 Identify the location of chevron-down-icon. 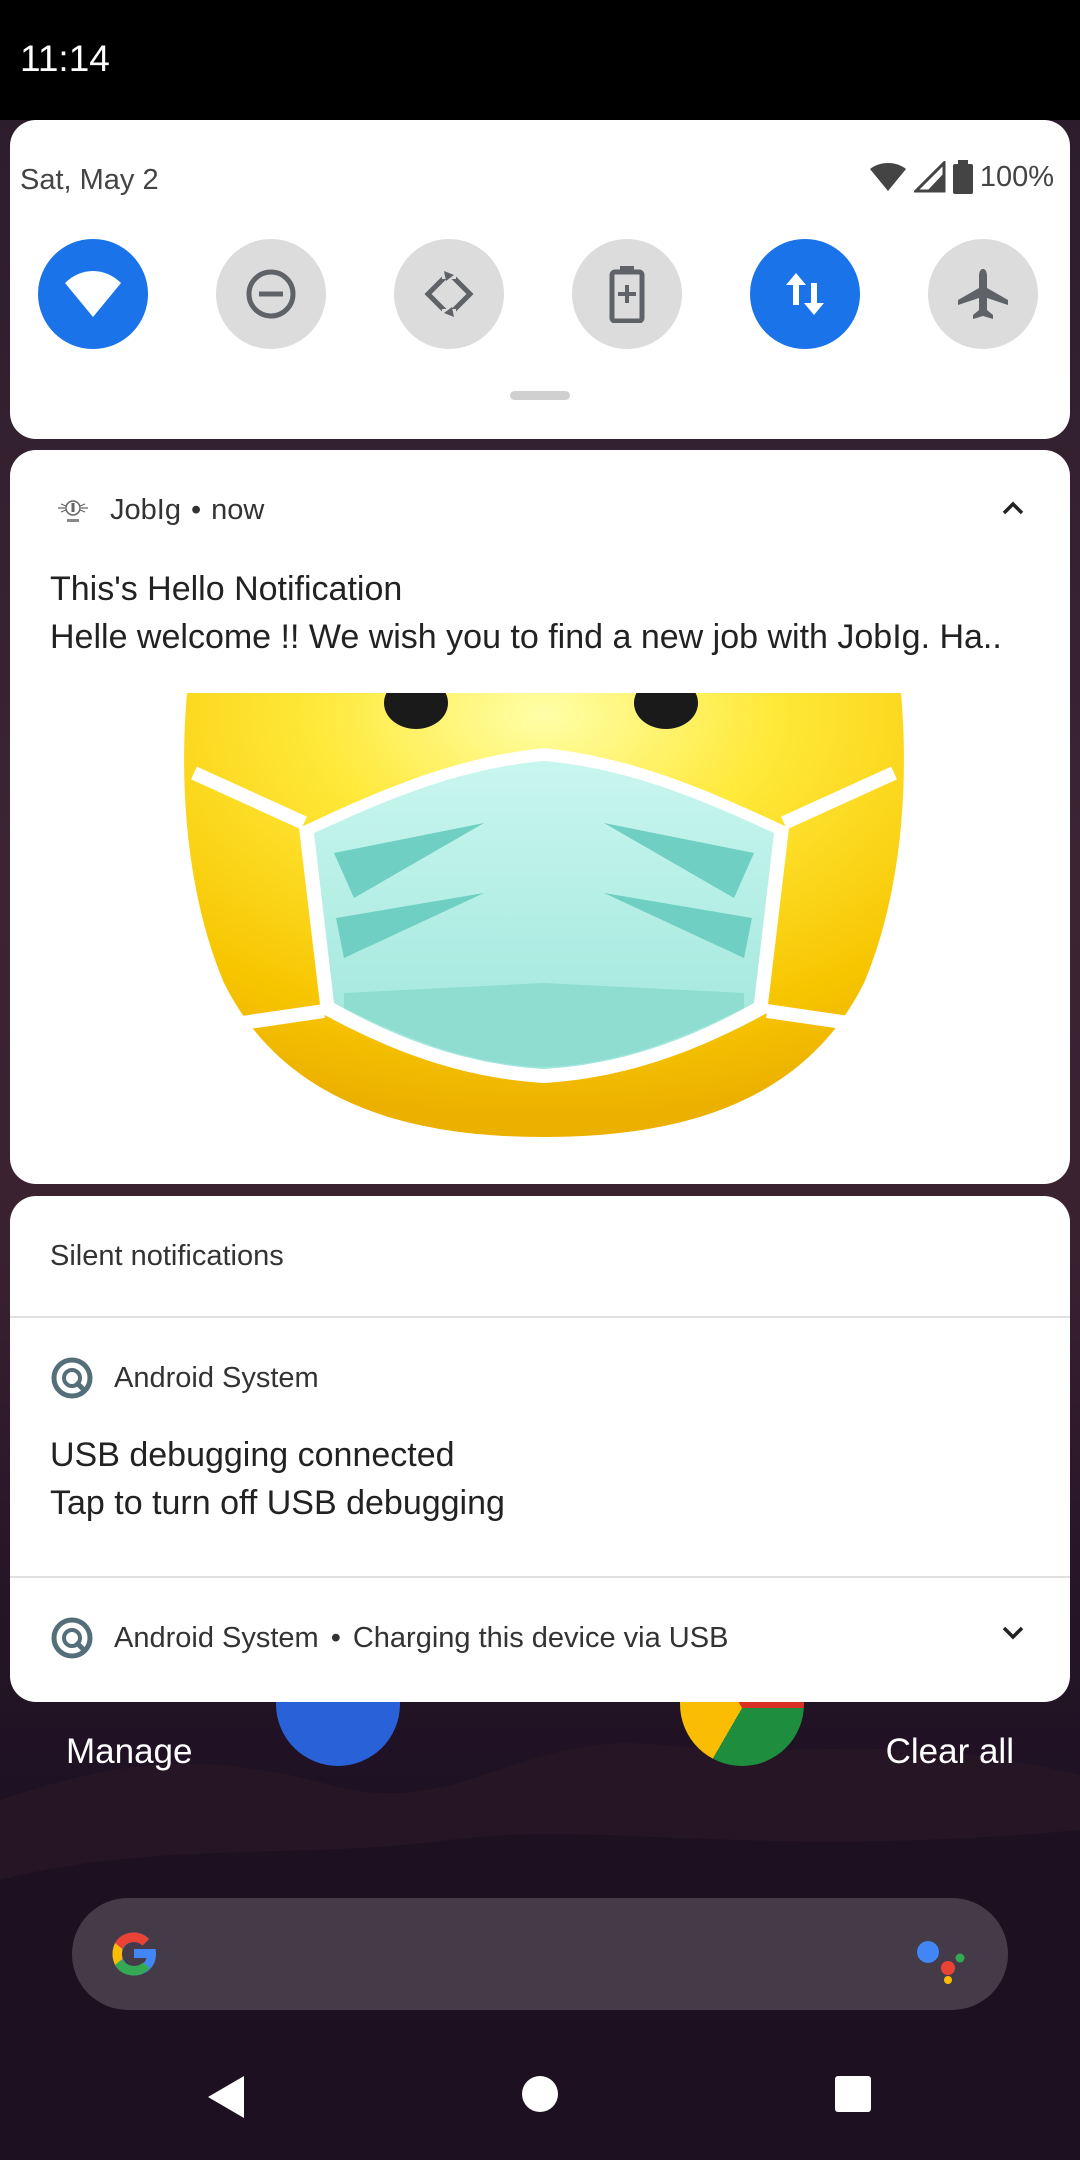
(1013, 1633).